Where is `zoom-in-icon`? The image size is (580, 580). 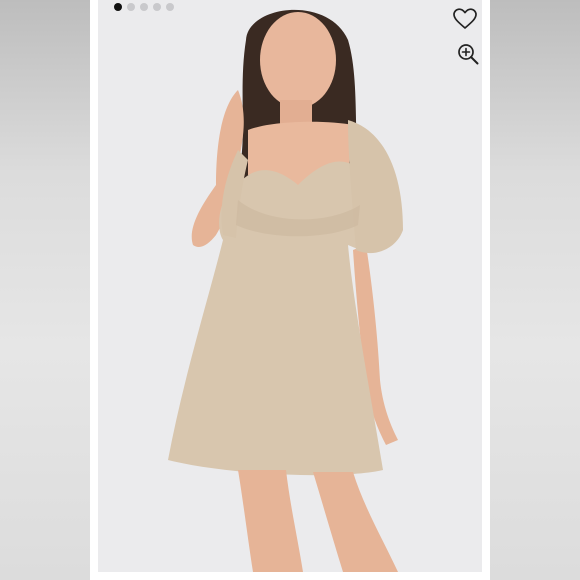 zoom-in-icon is located at coordinates (468, 54).